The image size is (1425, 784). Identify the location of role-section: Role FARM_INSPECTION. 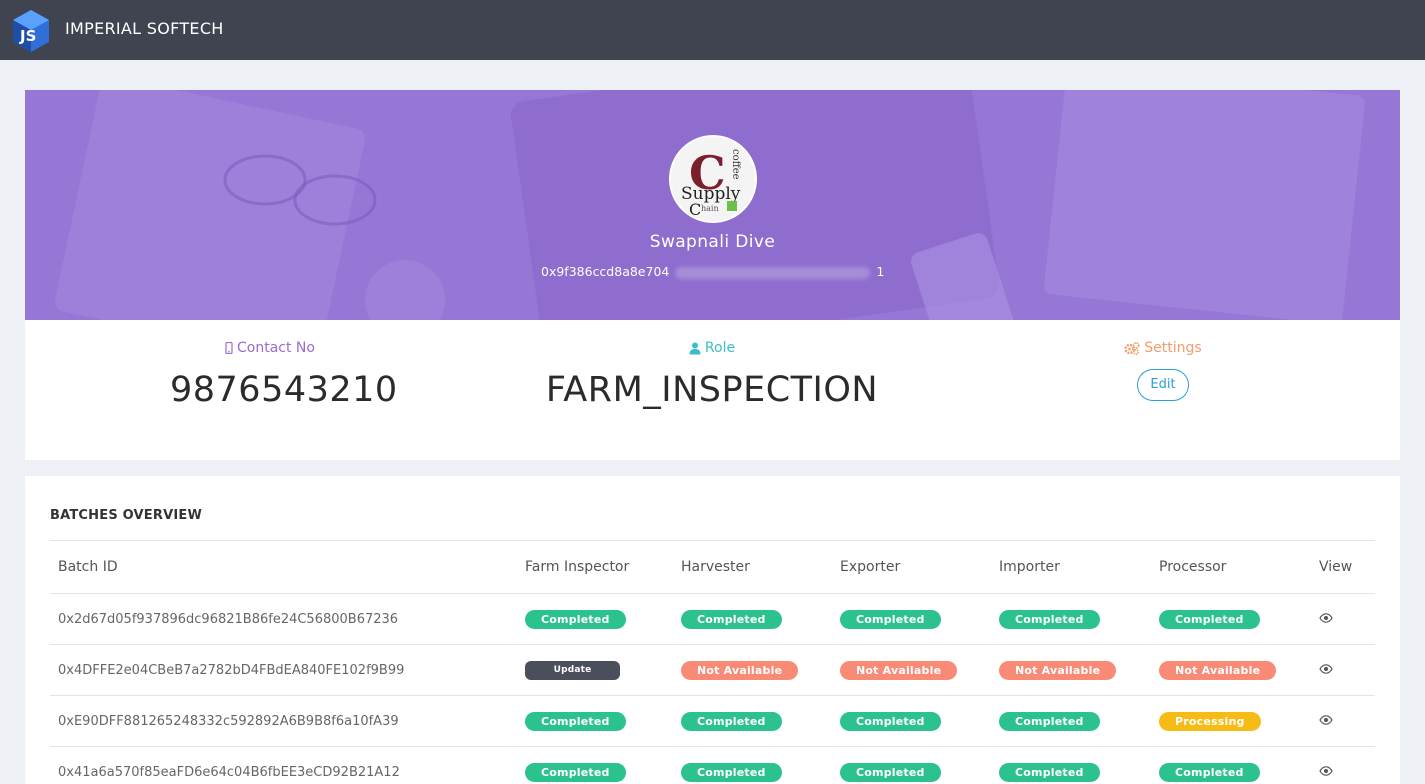
(712, 375).